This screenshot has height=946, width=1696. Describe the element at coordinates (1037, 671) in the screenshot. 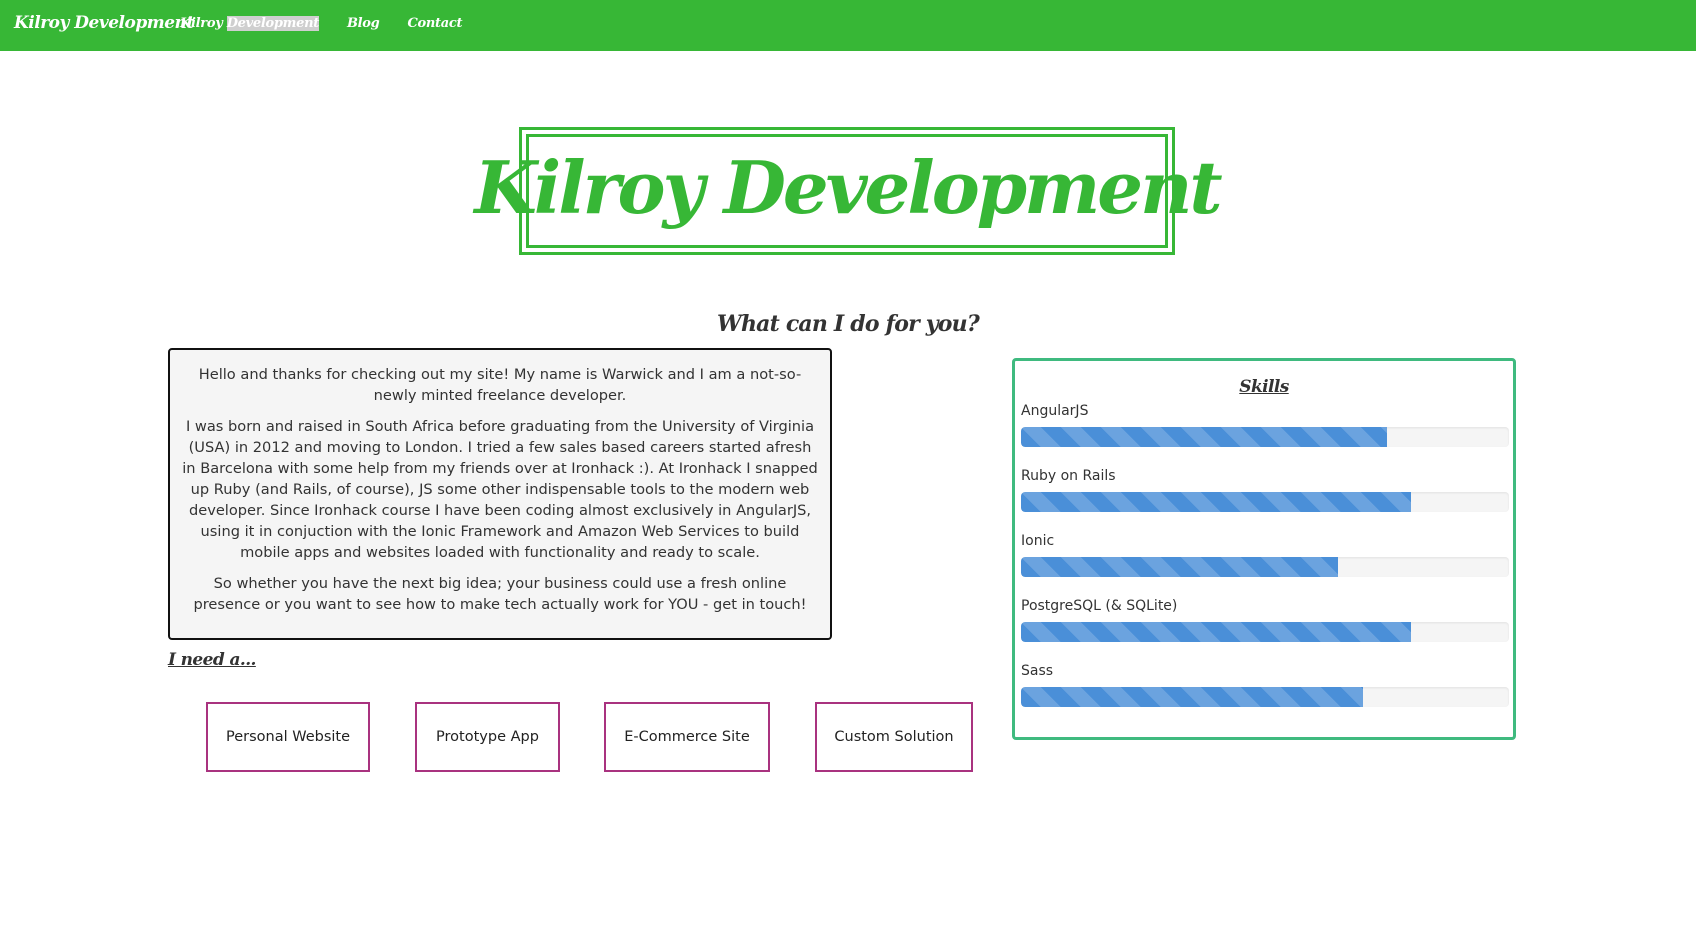

I see `skill-name: Sass` at that location.